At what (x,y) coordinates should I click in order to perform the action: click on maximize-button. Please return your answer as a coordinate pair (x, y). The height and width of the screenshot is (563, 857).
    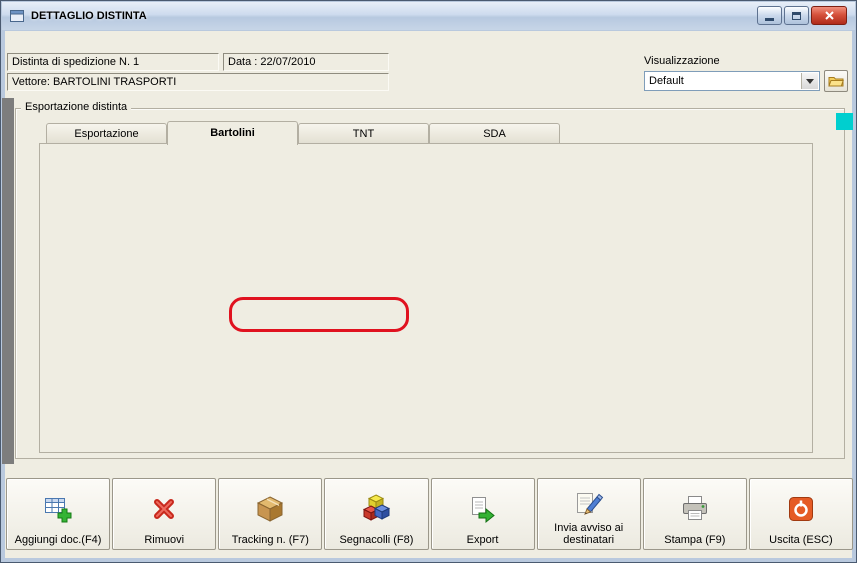
    Looking at the image, I should click on (796, 15).